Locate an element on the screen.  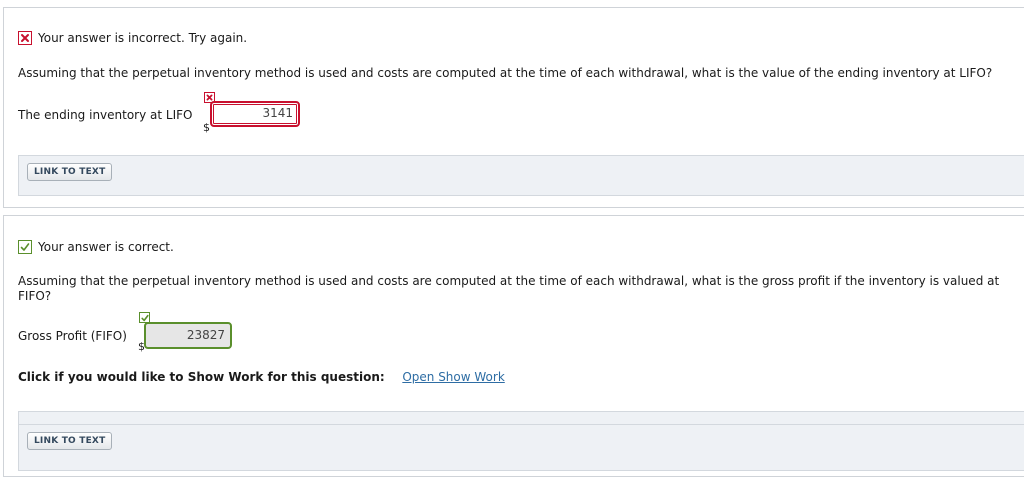
open-show-work-link: Open Show Work is located at coordinates (453, 377).